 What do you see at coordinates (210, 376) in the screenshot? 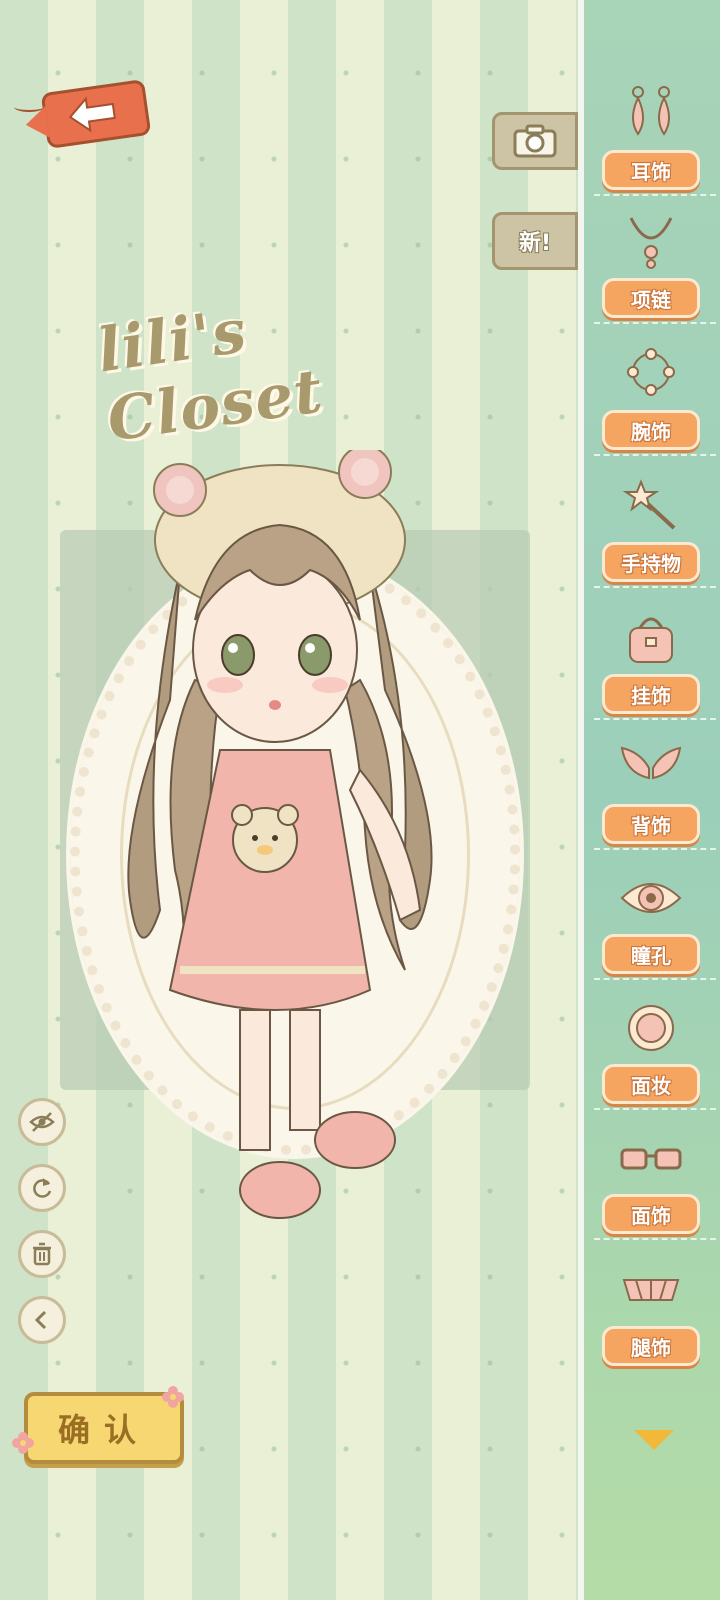
I see `closet-title: lili's Closet` at bounding box center [210, 376].